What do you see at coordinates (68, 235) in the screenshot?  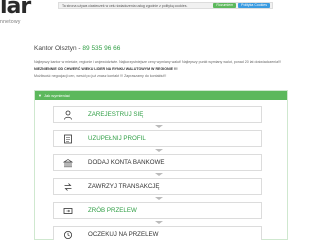 I see `clock-icon` at bounding box center [68, 235].